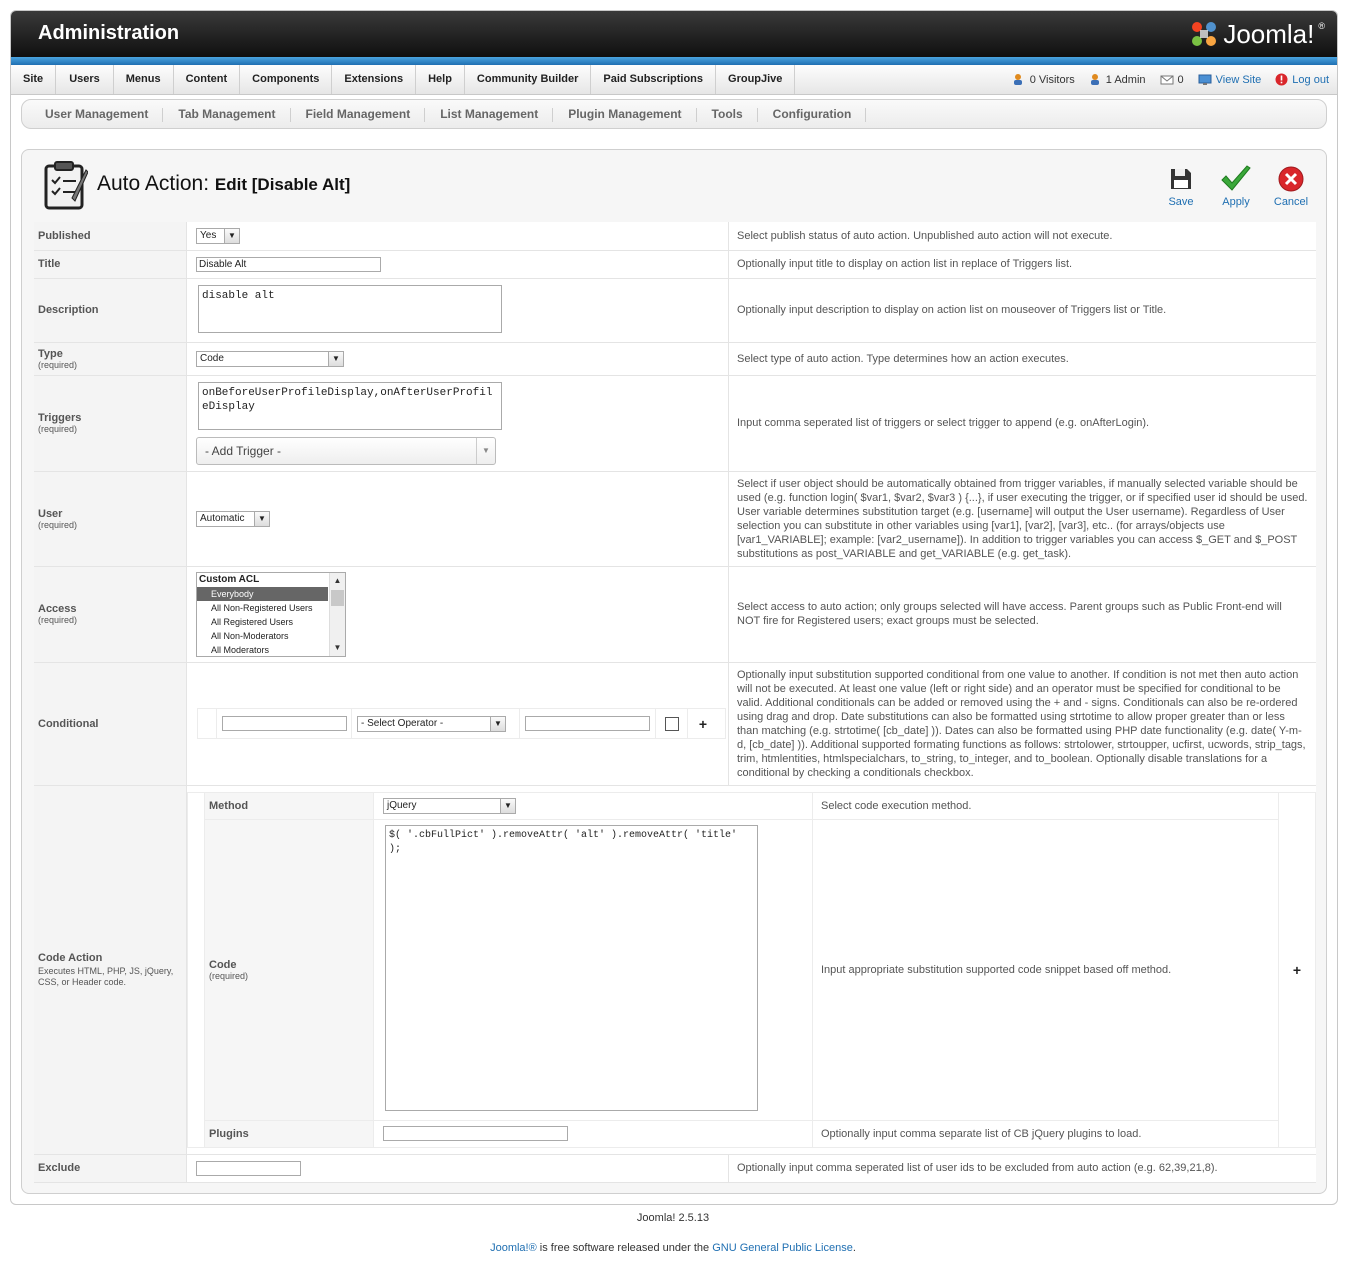  Describe the element at coordinates (248, 1168) in the screenshot. I see `exclude-input` at that location.